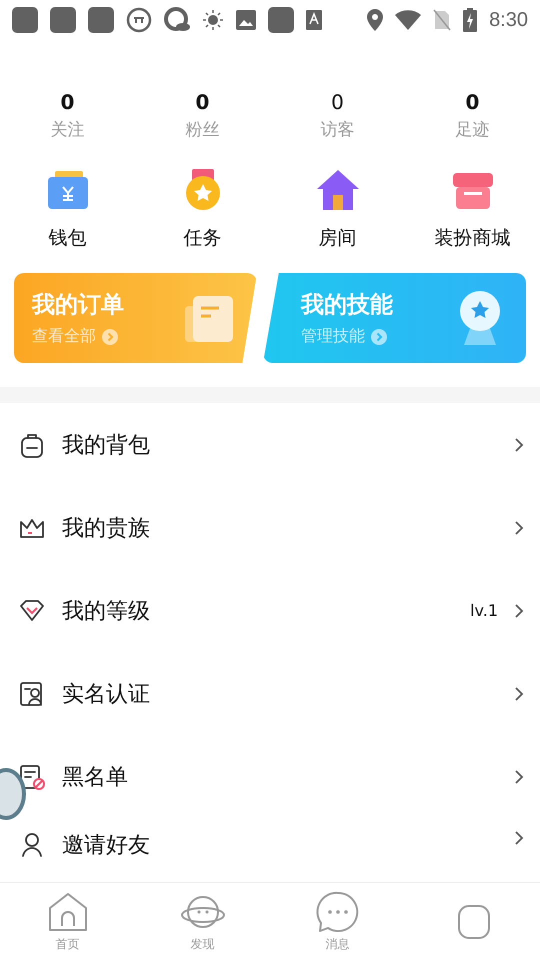  What do you see at coordinates (280, 693) in the screenshot?
I see `menu-item: 实名认证` at bounding box center [280, 693].